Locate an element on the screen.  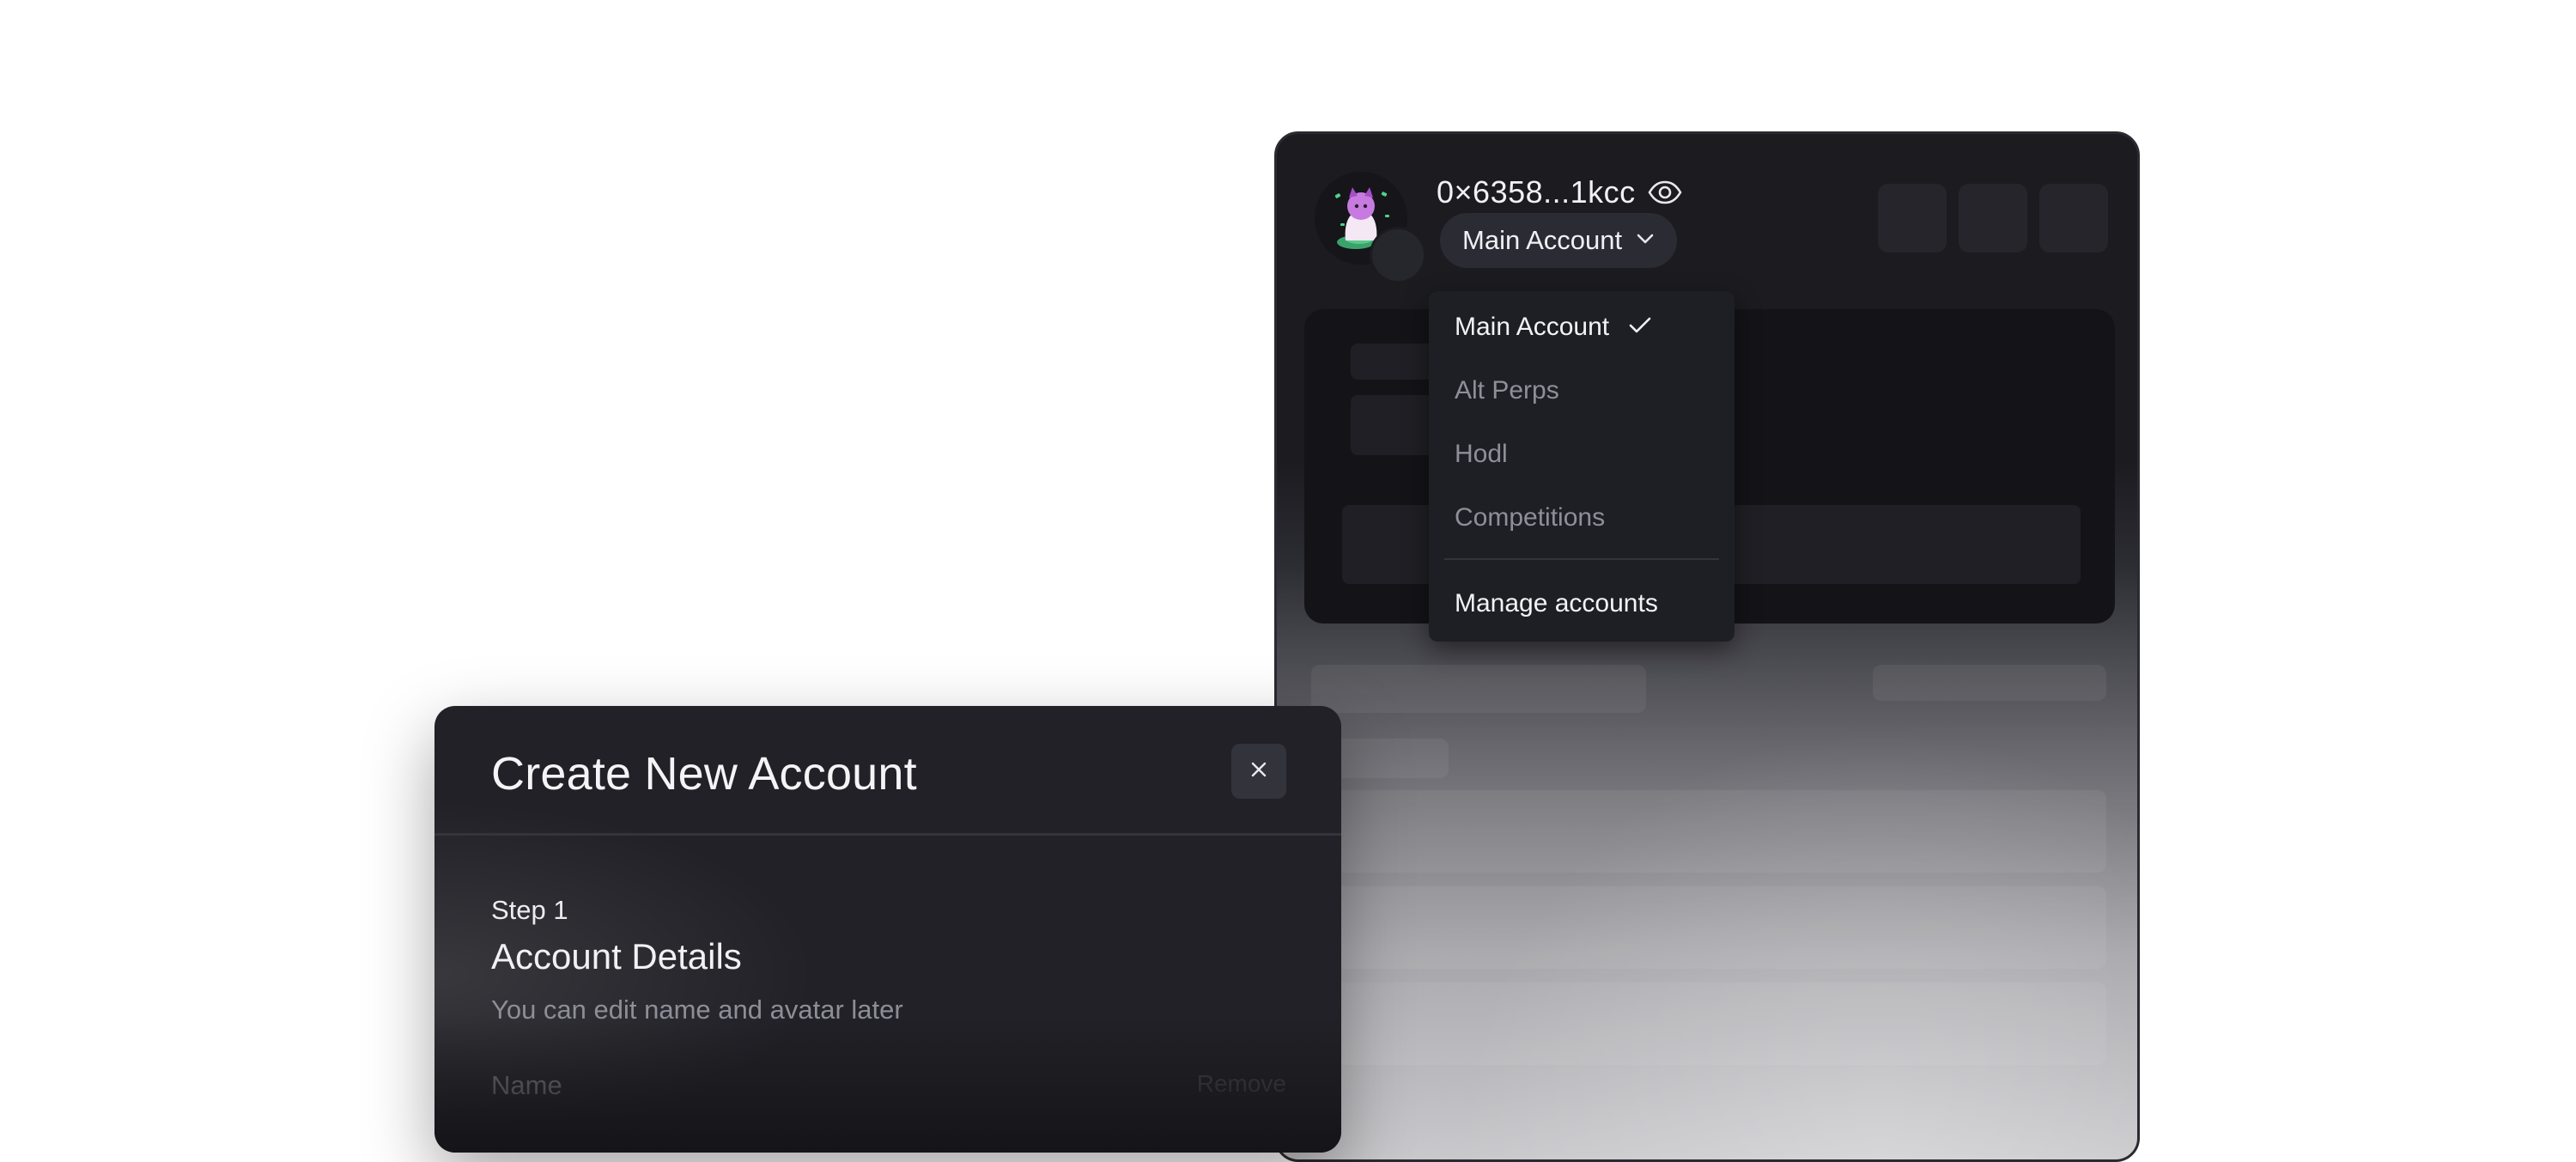
menu-item-alt-perps: Alt Perps is located at coordinates (1507, 391).